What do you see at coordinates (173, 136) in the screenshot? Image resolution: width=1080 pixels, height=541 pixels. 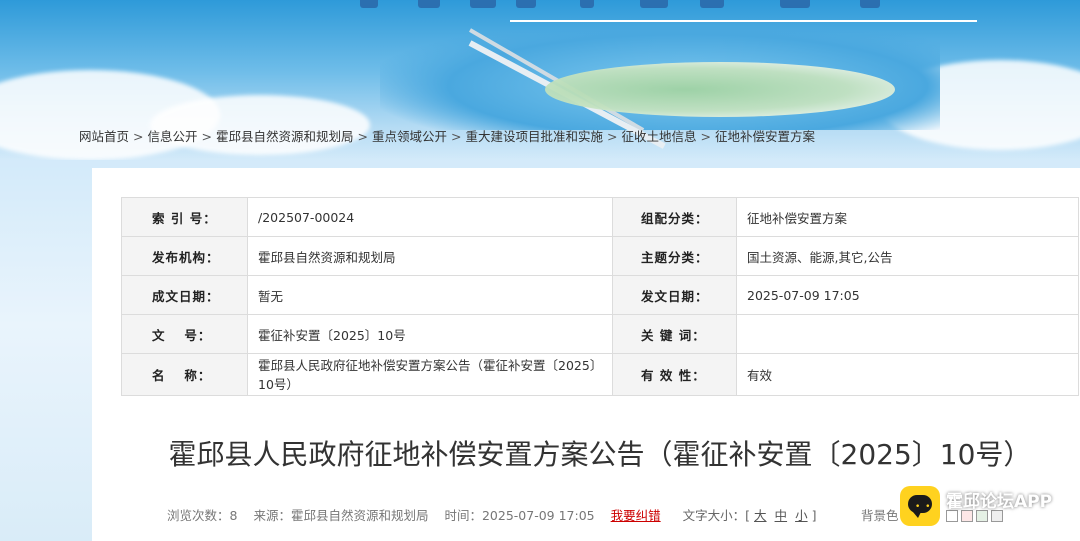 I see `breadcrumb-info-public: 信息公开` at bounding box center [173, 136].